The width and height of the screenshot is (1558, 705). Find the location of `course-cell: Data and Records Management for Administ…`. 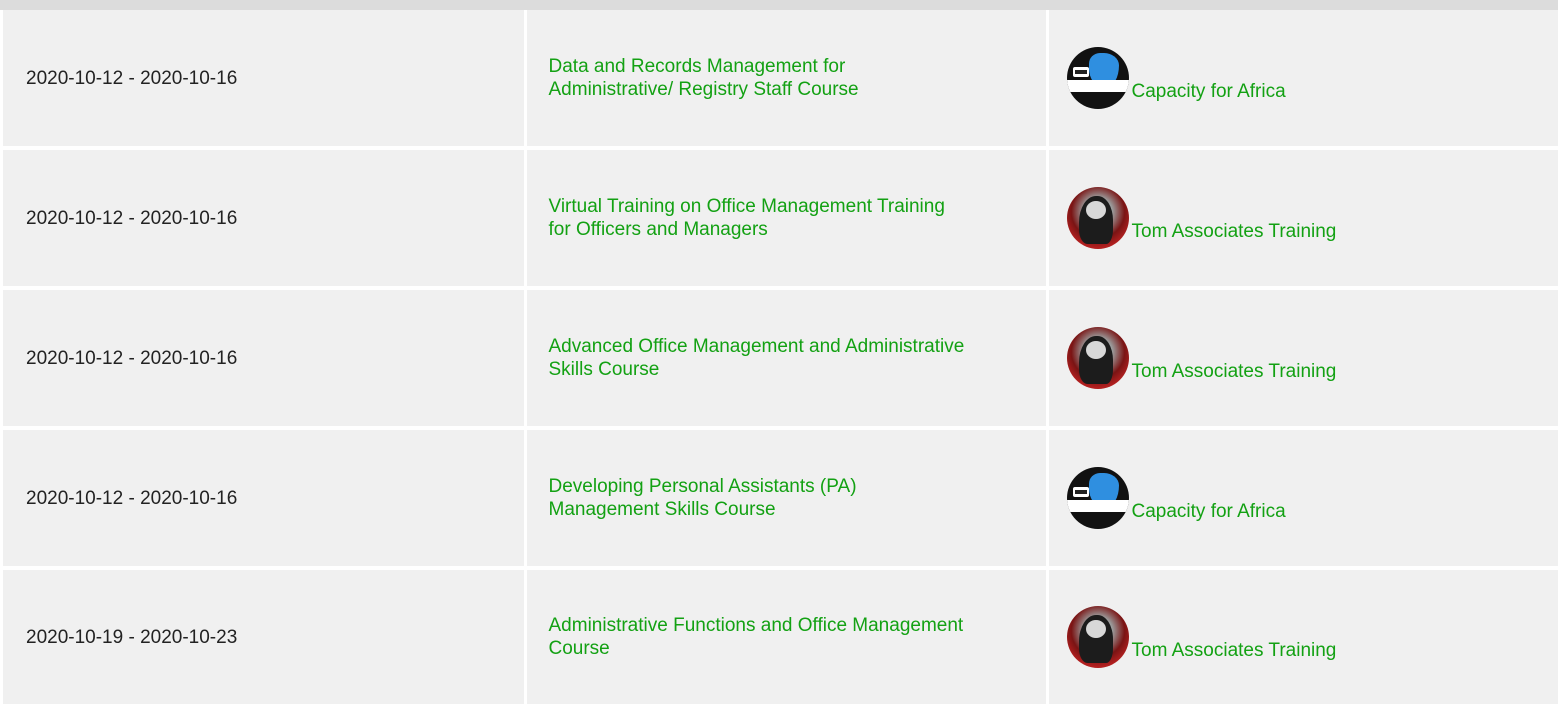

course-cell: Data and Records Management for Administ… is located at coordinates (787, 80).